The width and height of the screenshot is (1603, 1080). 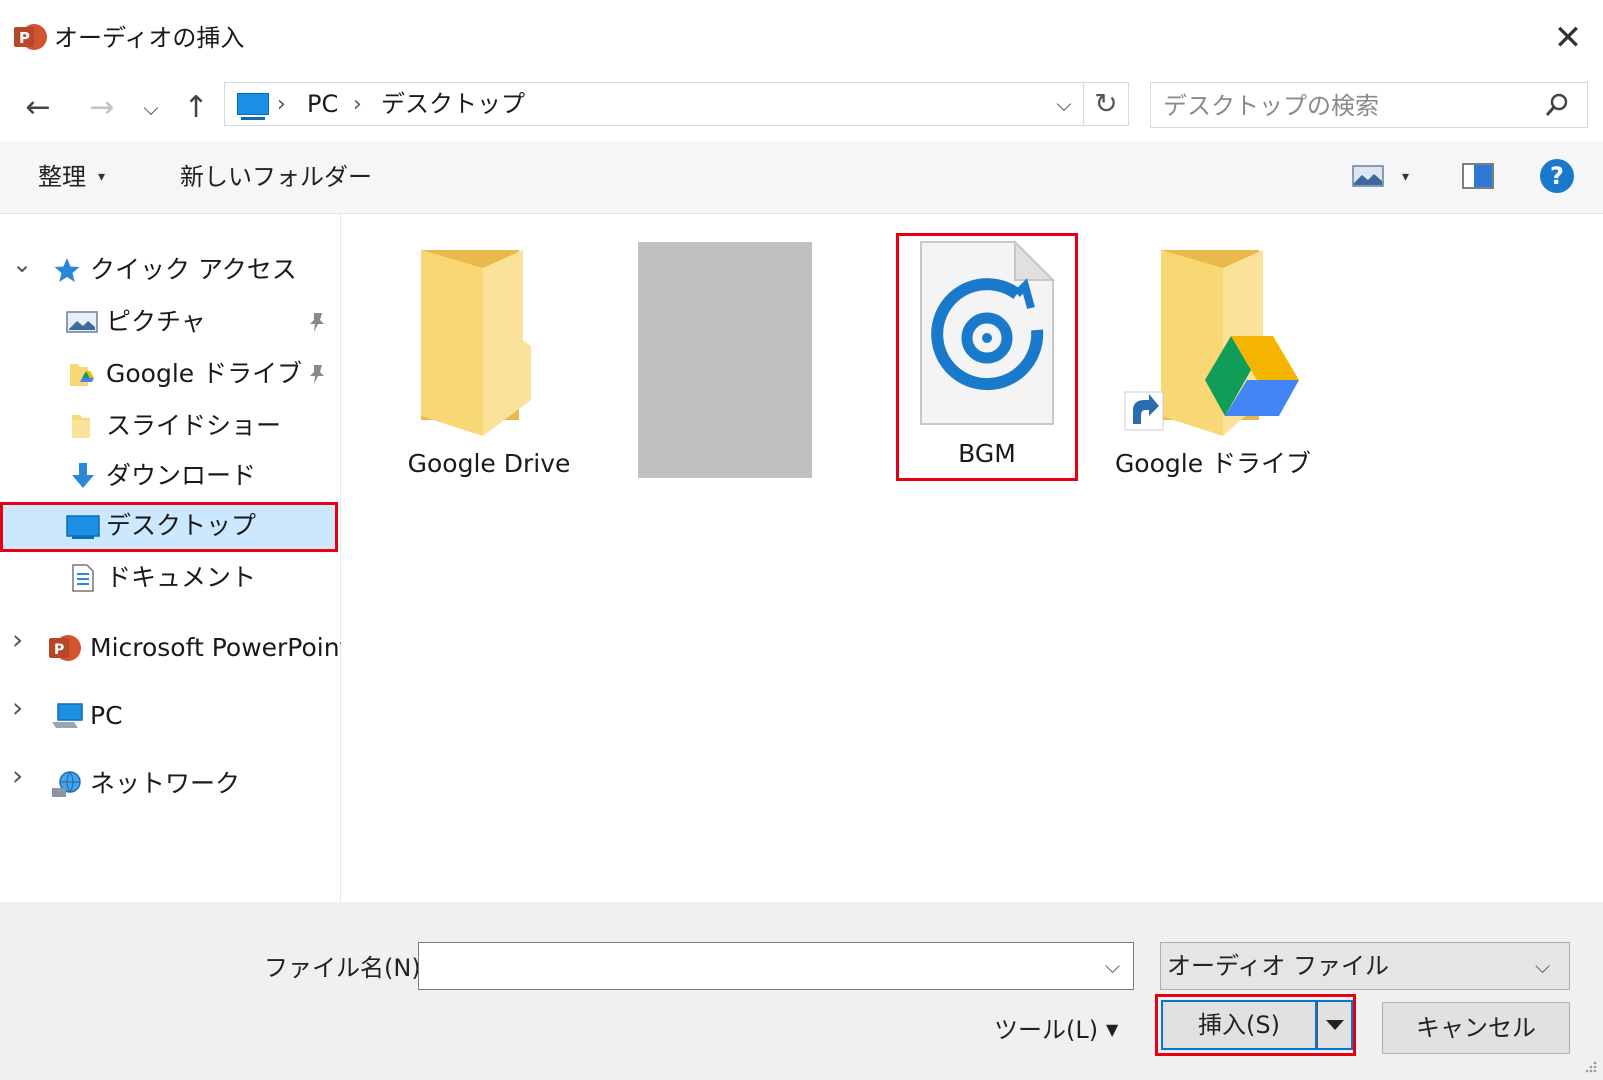 I want to click on expand-chevron-icon: ⌄, so click(x=22, y=264).